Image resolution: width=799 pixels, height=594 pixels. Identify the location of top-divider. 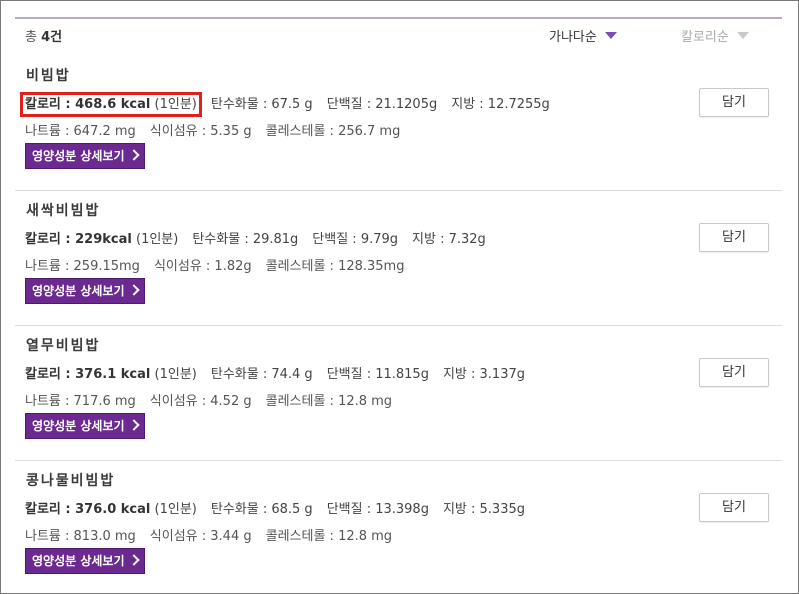
(398, 18).